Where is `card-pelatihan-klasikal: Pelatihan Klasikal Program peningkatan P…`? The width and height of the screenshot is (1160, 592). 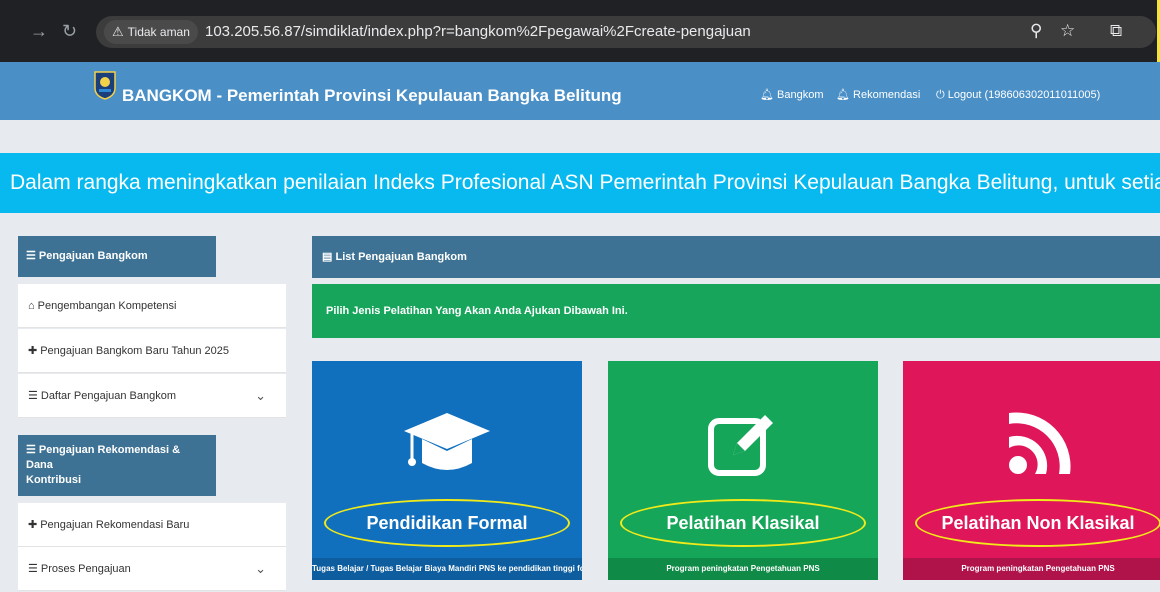 card-pelatihan-klasikal: Pelatihan Klasikal Program peningkatan P… is located at coordinates (743, 470).